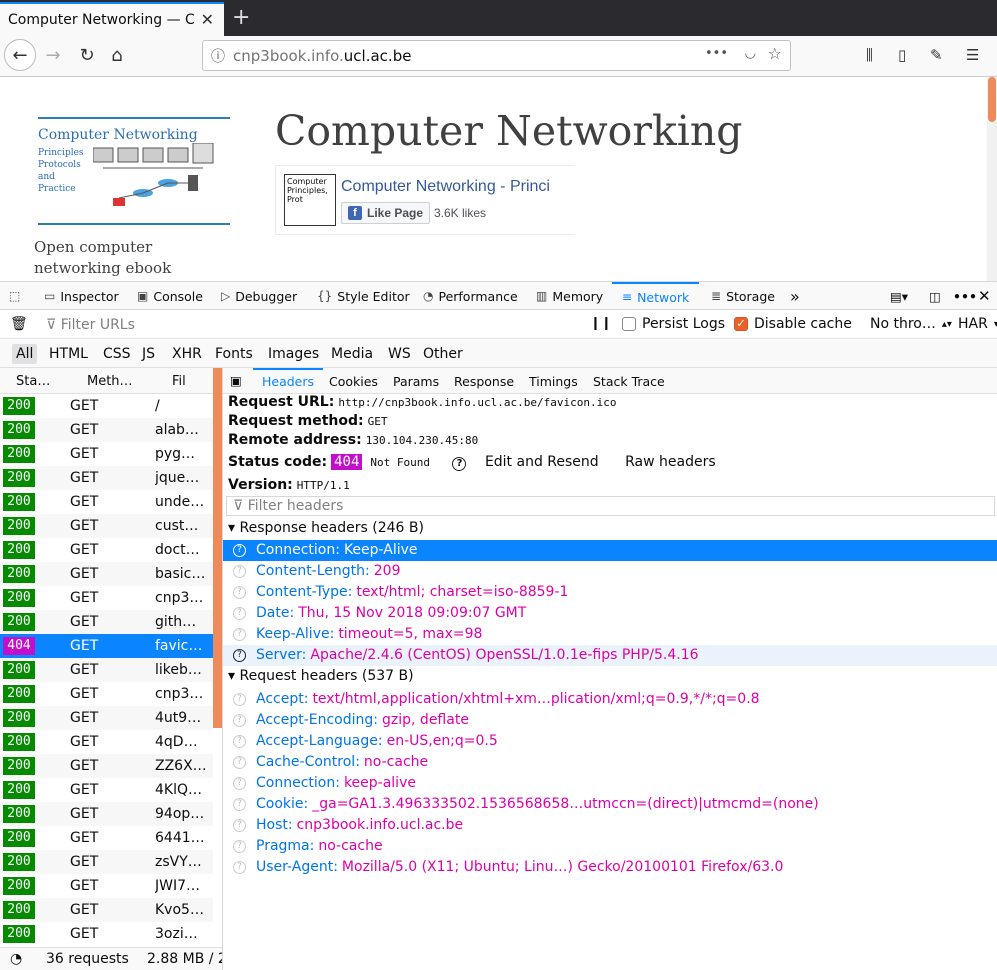  I want to click on tab-console: ▣ Console, so click(170, 296).